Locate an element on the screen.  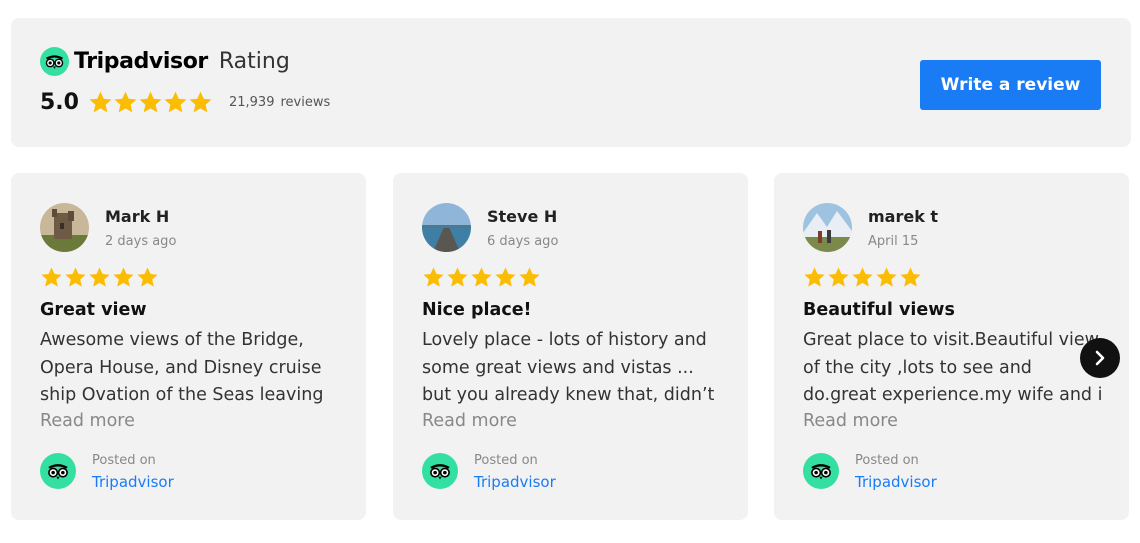
pier-photo-avatar is located at coordinates (446, 227).